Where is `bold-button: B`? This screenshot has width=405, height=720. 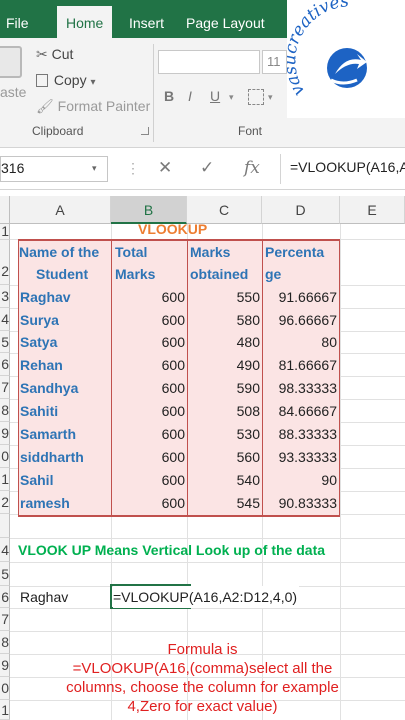
bold-button: B is located at coordinates (169, 96).